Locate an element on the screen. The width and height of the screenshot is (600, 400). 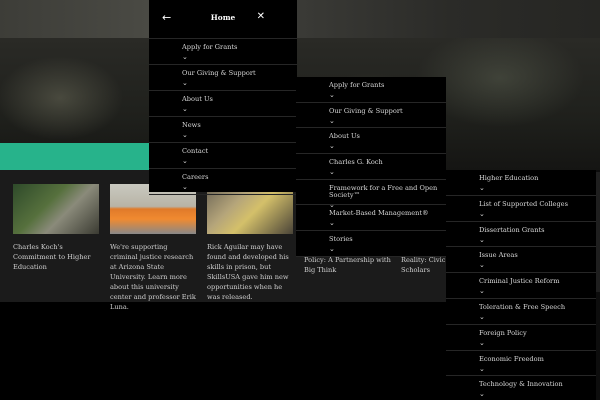
nav-item-label: Stories is located at coordinates (341, 239).